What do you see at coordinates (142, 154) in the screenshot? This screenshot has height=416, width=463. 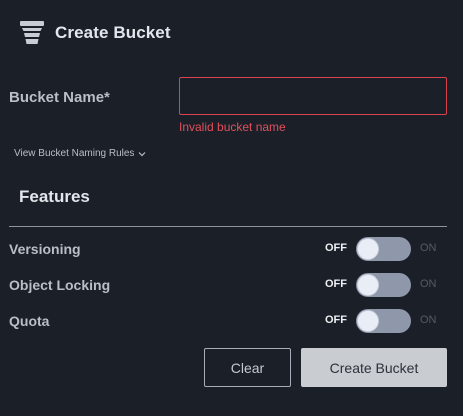 I see `chevron-down-icon` at bounding box center [142, 154].